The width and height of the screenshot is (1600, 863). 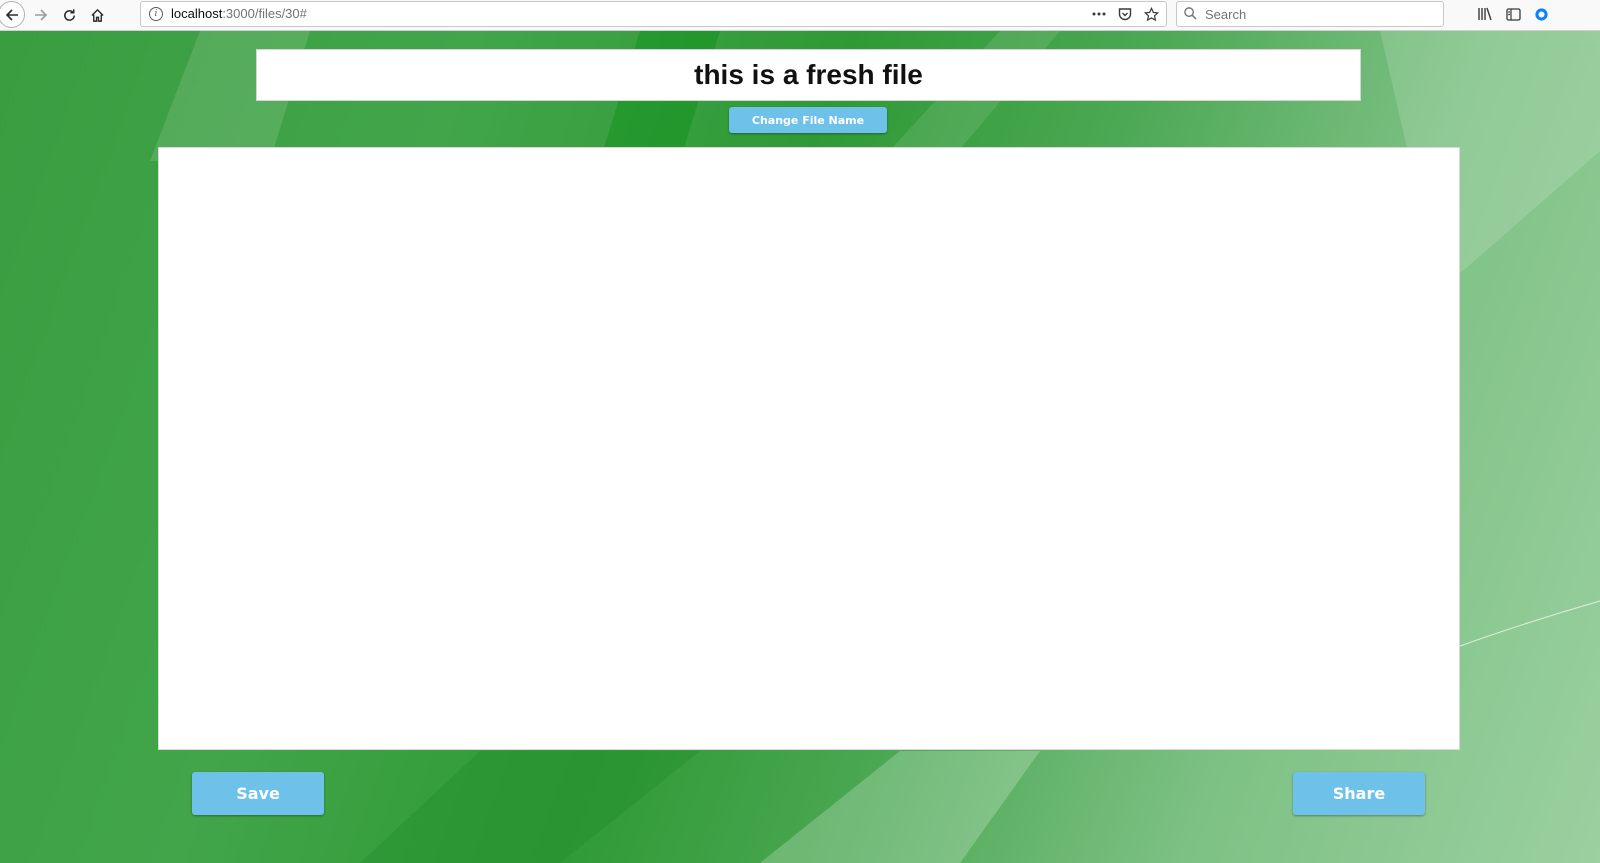 I want to click on sidebar-icon, so click(x=1513, y=14).